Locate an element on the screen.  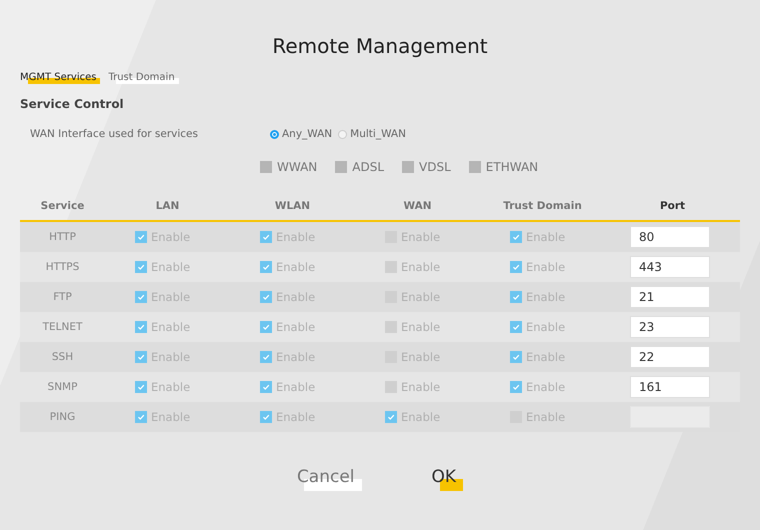
dialog-title: Remote Management is located at coordinates (380, 45).